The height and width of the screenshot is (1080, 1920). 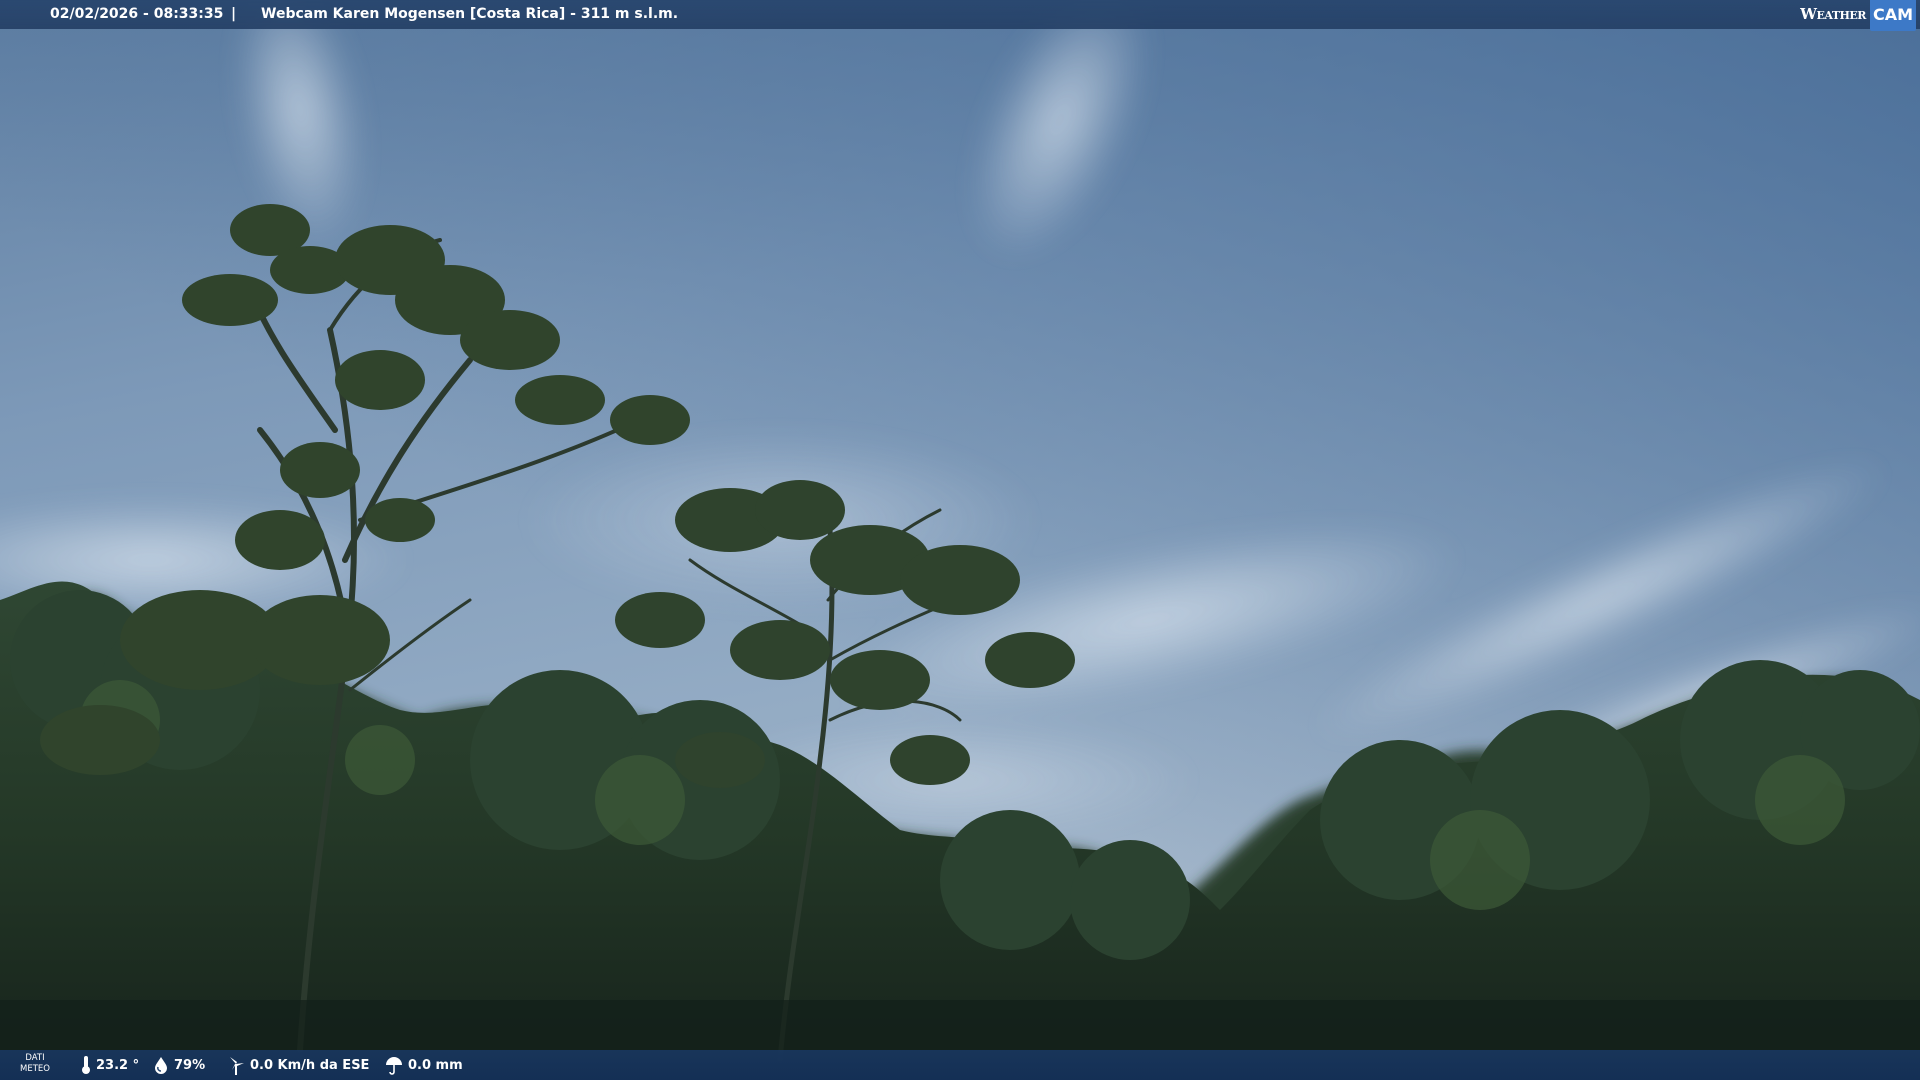 What do you see at coordinates (190, 1065) in the screenshot?
I see `humidity-value: 79%` at bounding box center [190, 1065].